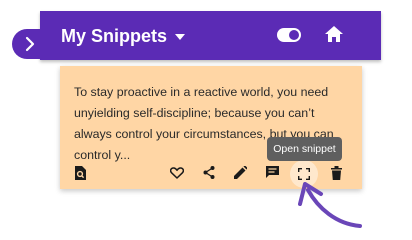 This screenshot has width=412, height=240. I want to click on toggle-knob, so click(294, 35).